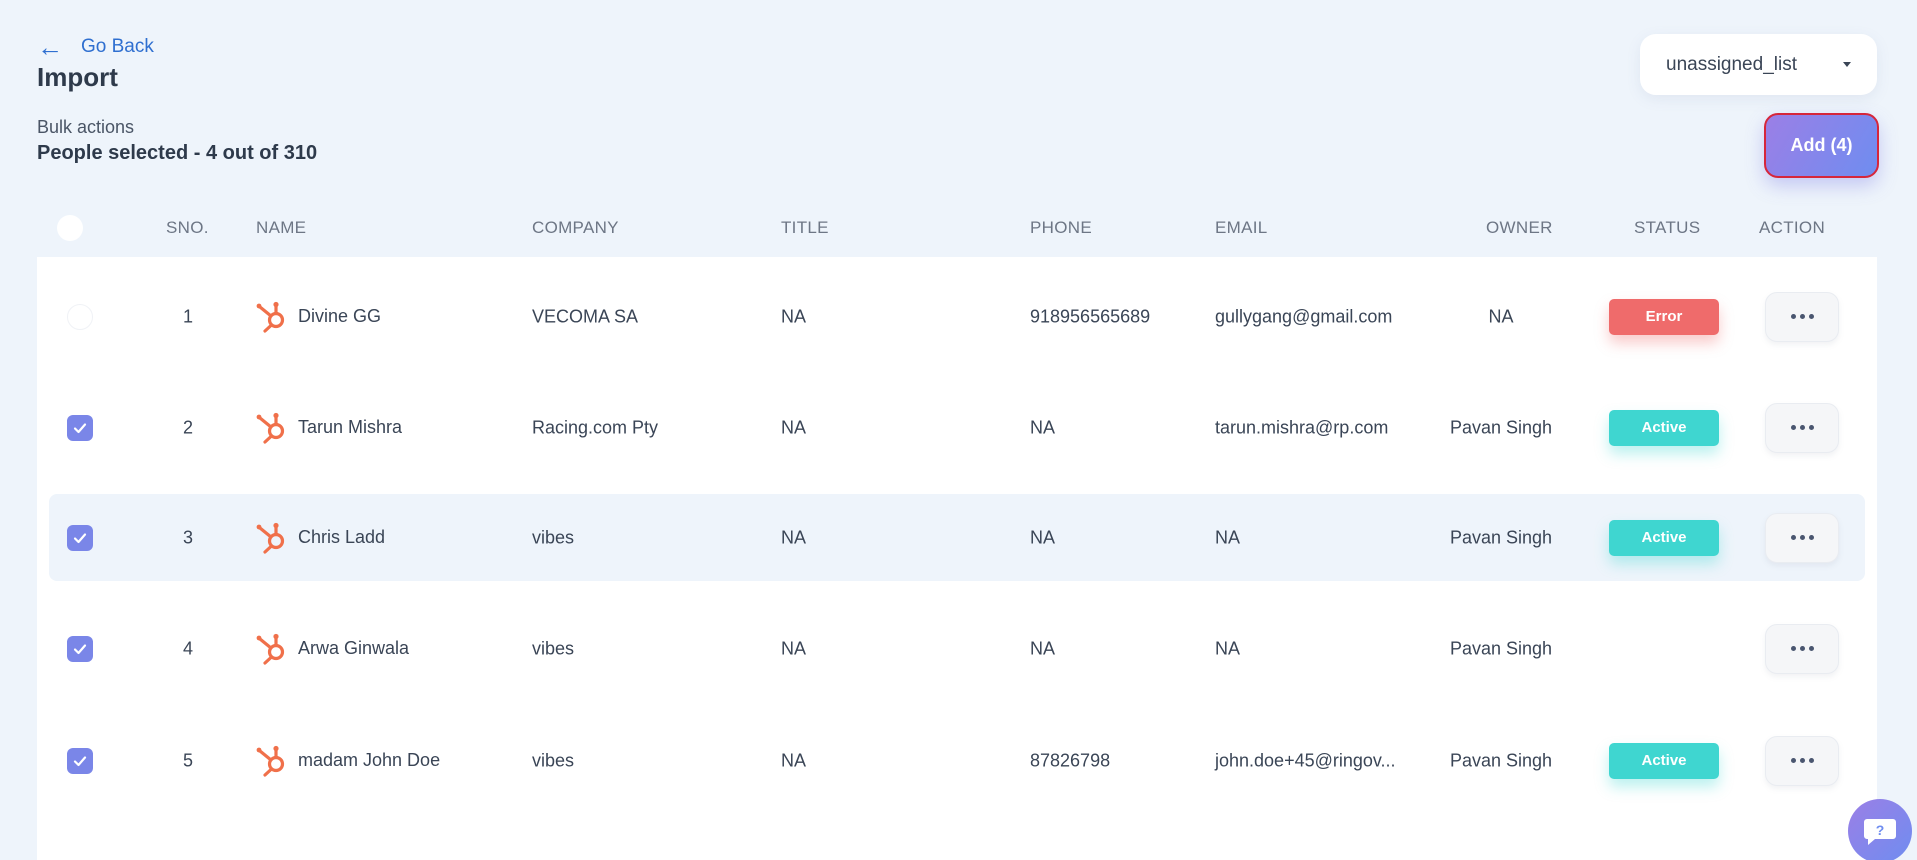  What do you see at coordinates (805, 228) in the screenshot?
I see `column-header-title: TITLE` at bounding box center [805, 228].